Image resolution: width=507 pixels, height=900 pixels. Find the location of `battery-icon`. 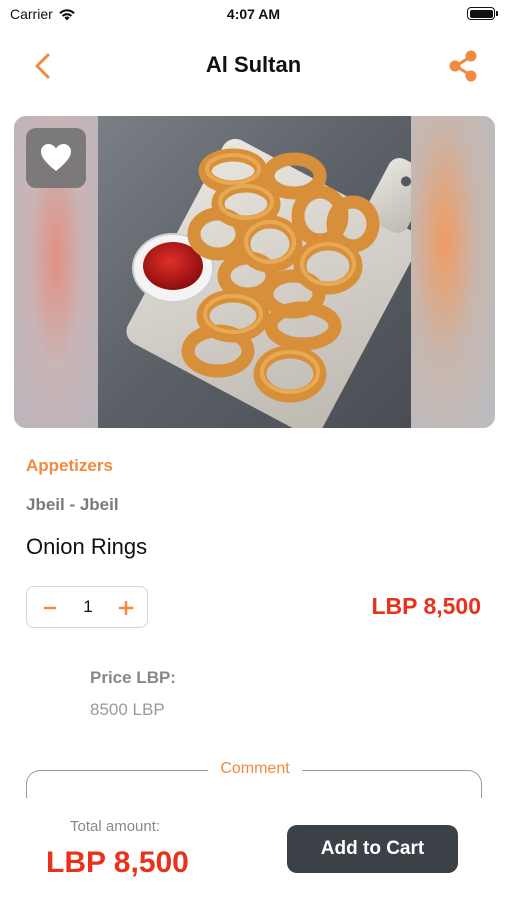

battery-icon is located at coordinates (482, 13).